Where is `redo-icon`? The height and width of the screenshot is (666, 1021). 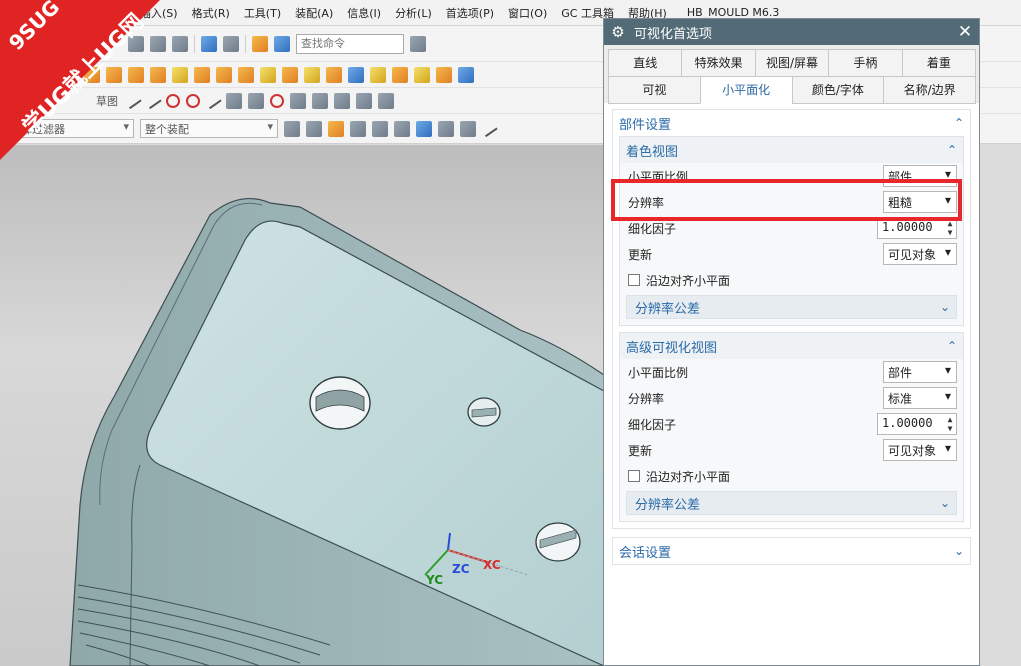 redo-icon is located at coordinates (231, 43).